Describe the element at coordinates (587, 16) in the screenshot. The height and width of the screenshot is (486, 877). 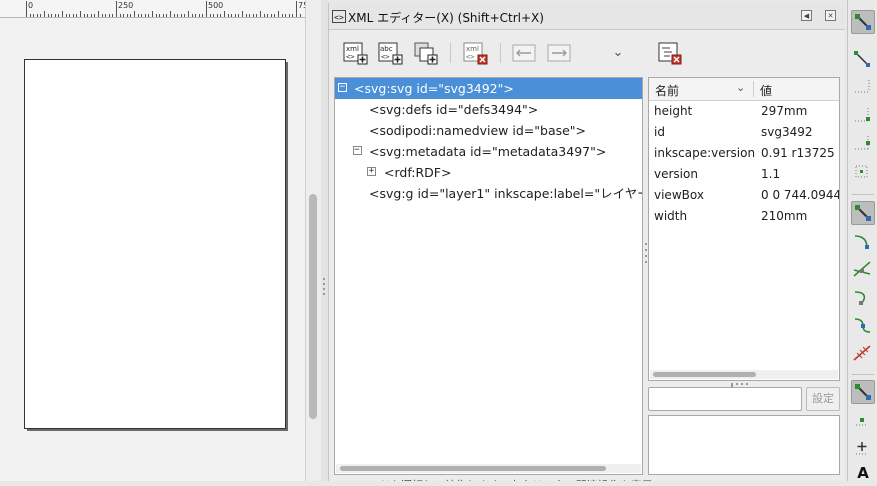
I see `dock-title-bar: <> XML エディター(X) (Shift+Ctrl+X) ◀ ✕` at that location.